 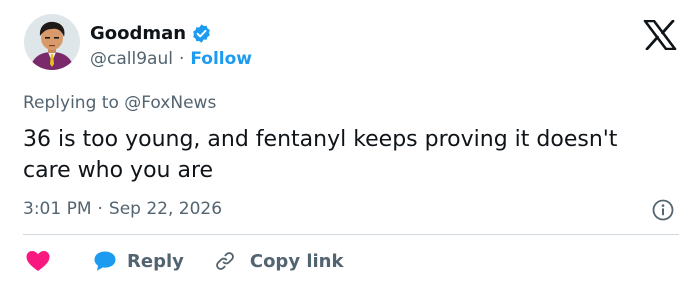 What do you see at coordinates (155, 261) in the screenshot?
I see `reply-label: Reply` at bounding box center [155, 261].